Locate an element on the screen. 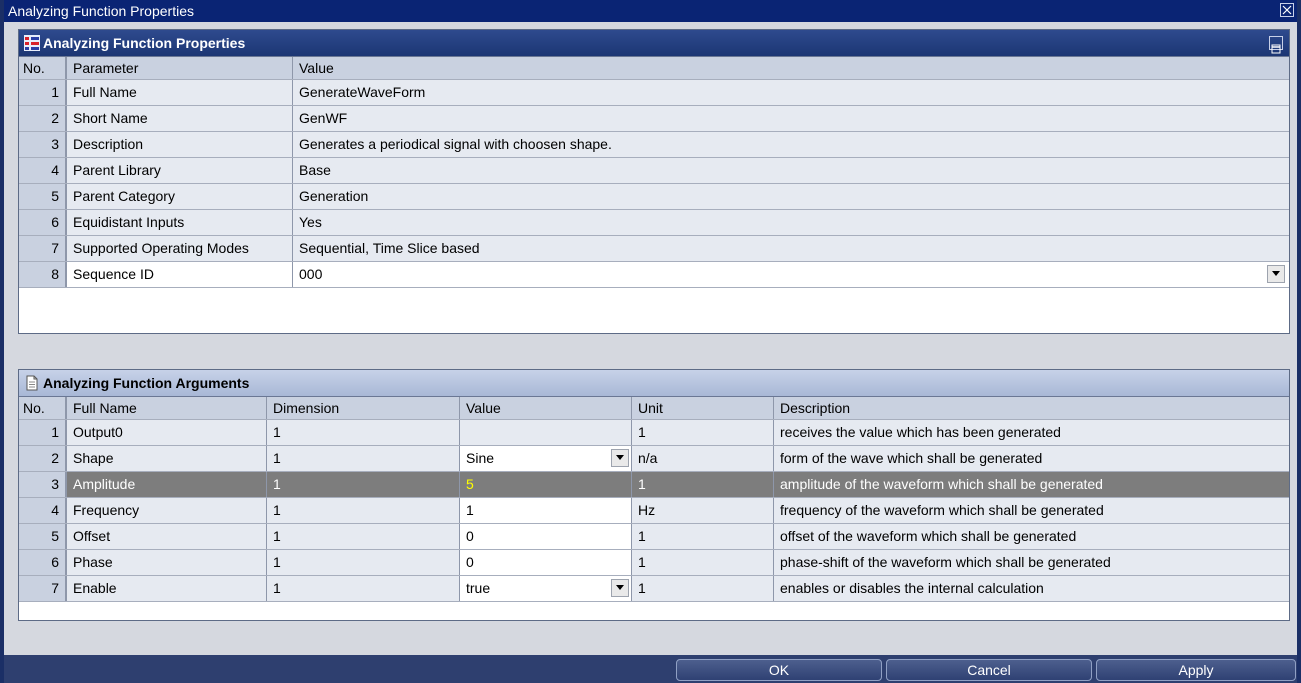  value-cell: Base is located at coordinates (791, 170).